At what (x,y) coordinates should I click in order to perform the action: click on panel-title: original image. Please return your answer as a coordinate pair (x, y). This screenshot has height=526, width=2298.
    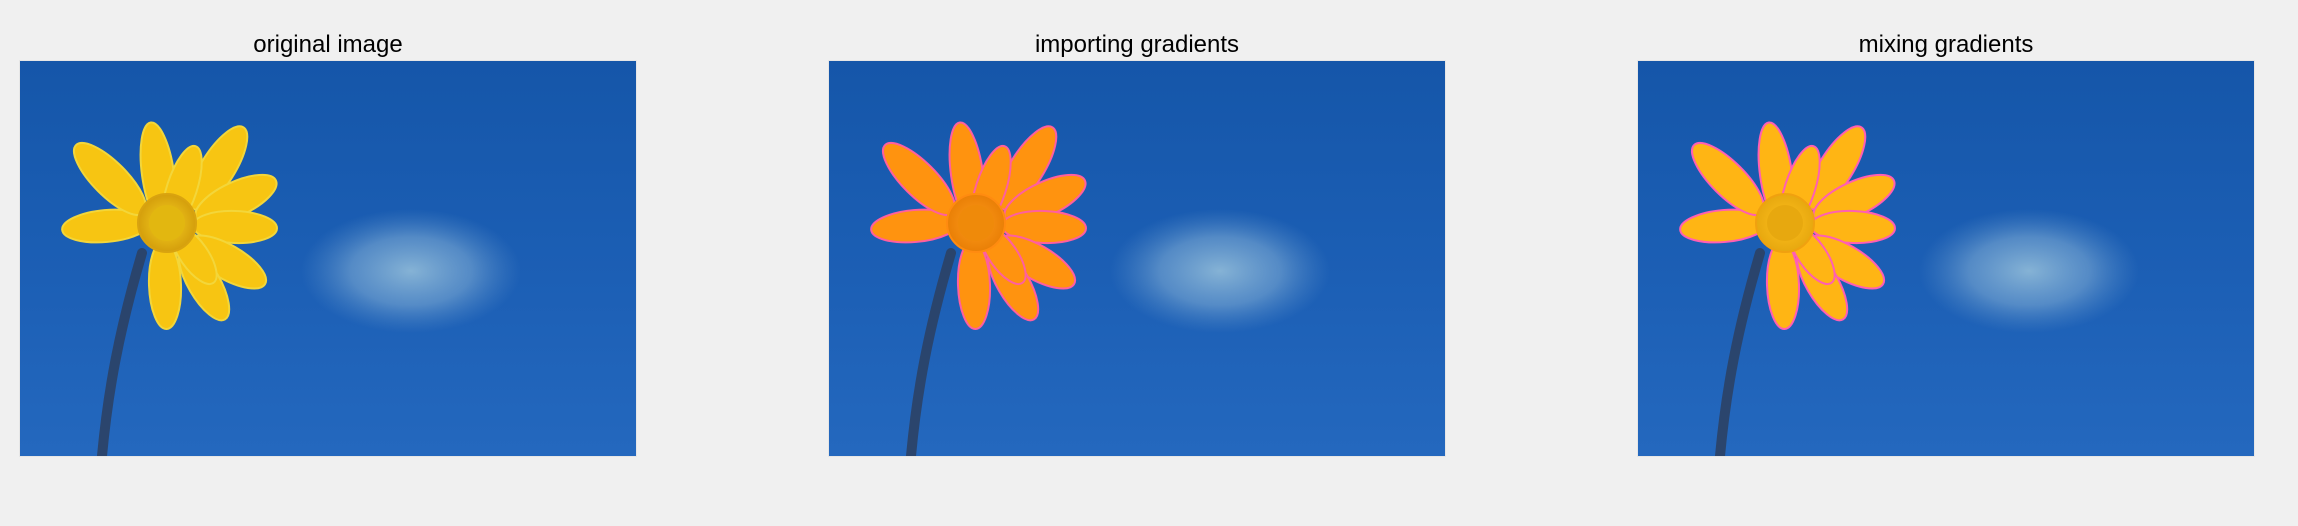
    Looking at the image, I should click on (328, 44).